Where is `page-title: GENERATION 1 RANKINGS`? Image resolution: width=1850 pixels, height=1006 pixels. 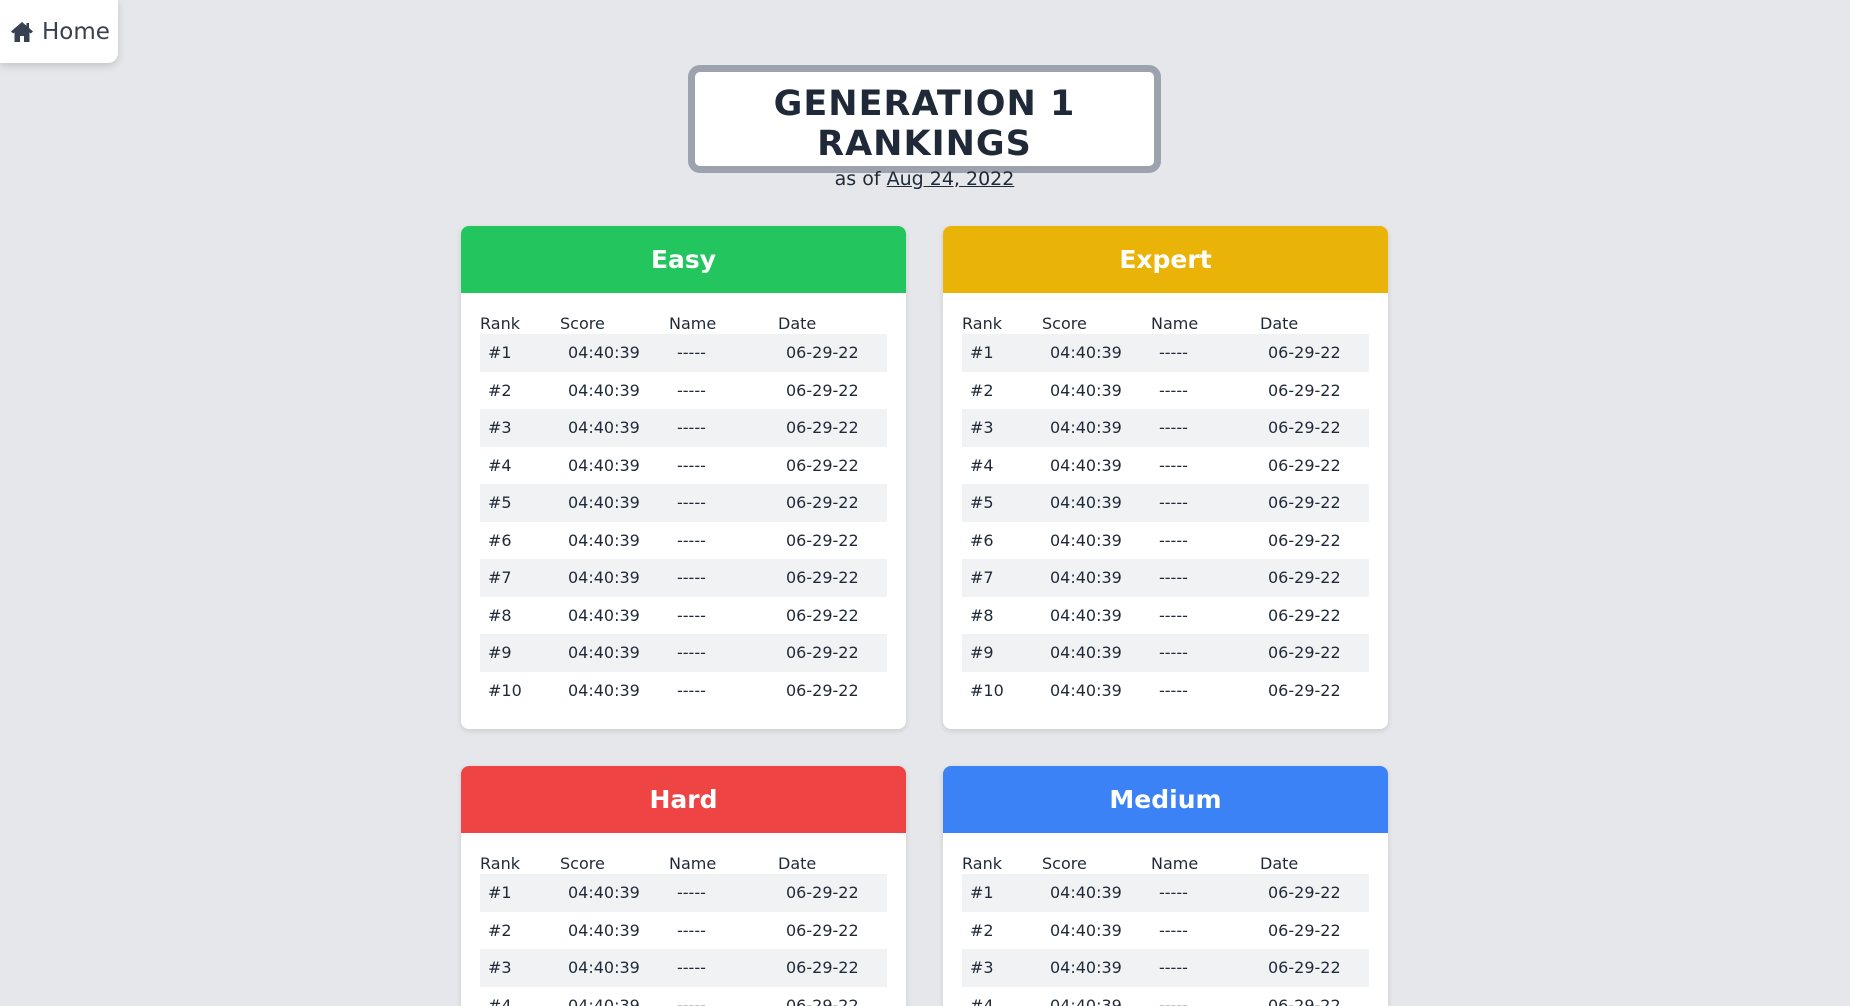
page-title: GENERATION 1 RANKINGS is located at coordinates (924, 124).